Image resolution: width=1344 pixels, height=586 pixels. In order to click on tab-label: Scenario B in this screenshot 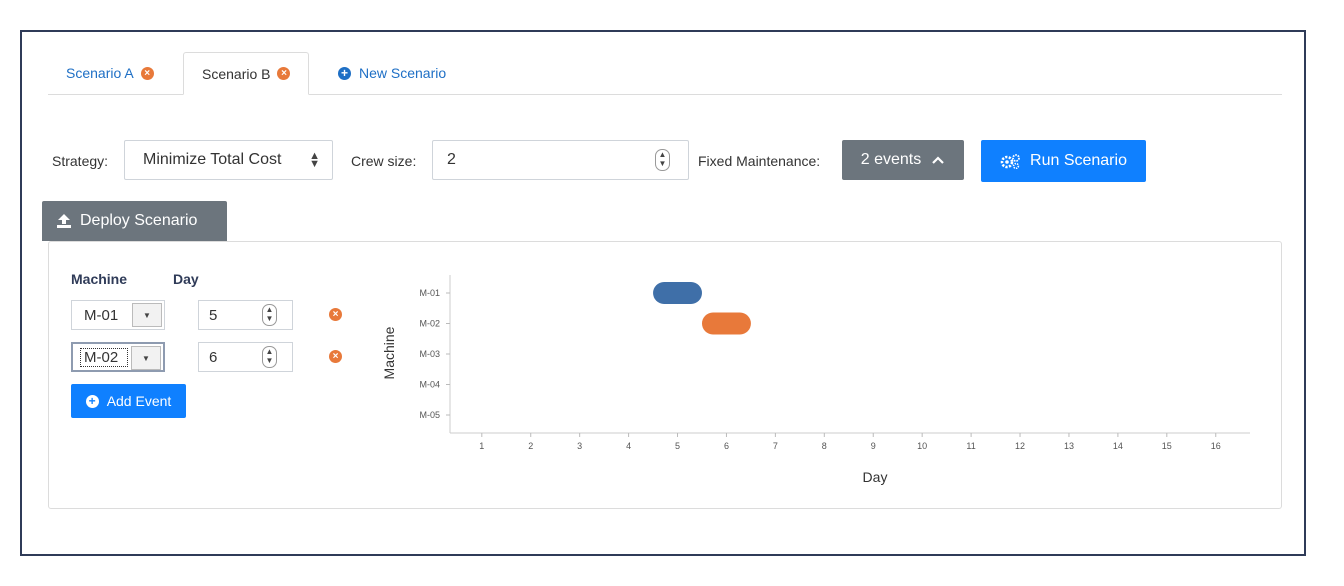, I will do `click(236, 73)`.